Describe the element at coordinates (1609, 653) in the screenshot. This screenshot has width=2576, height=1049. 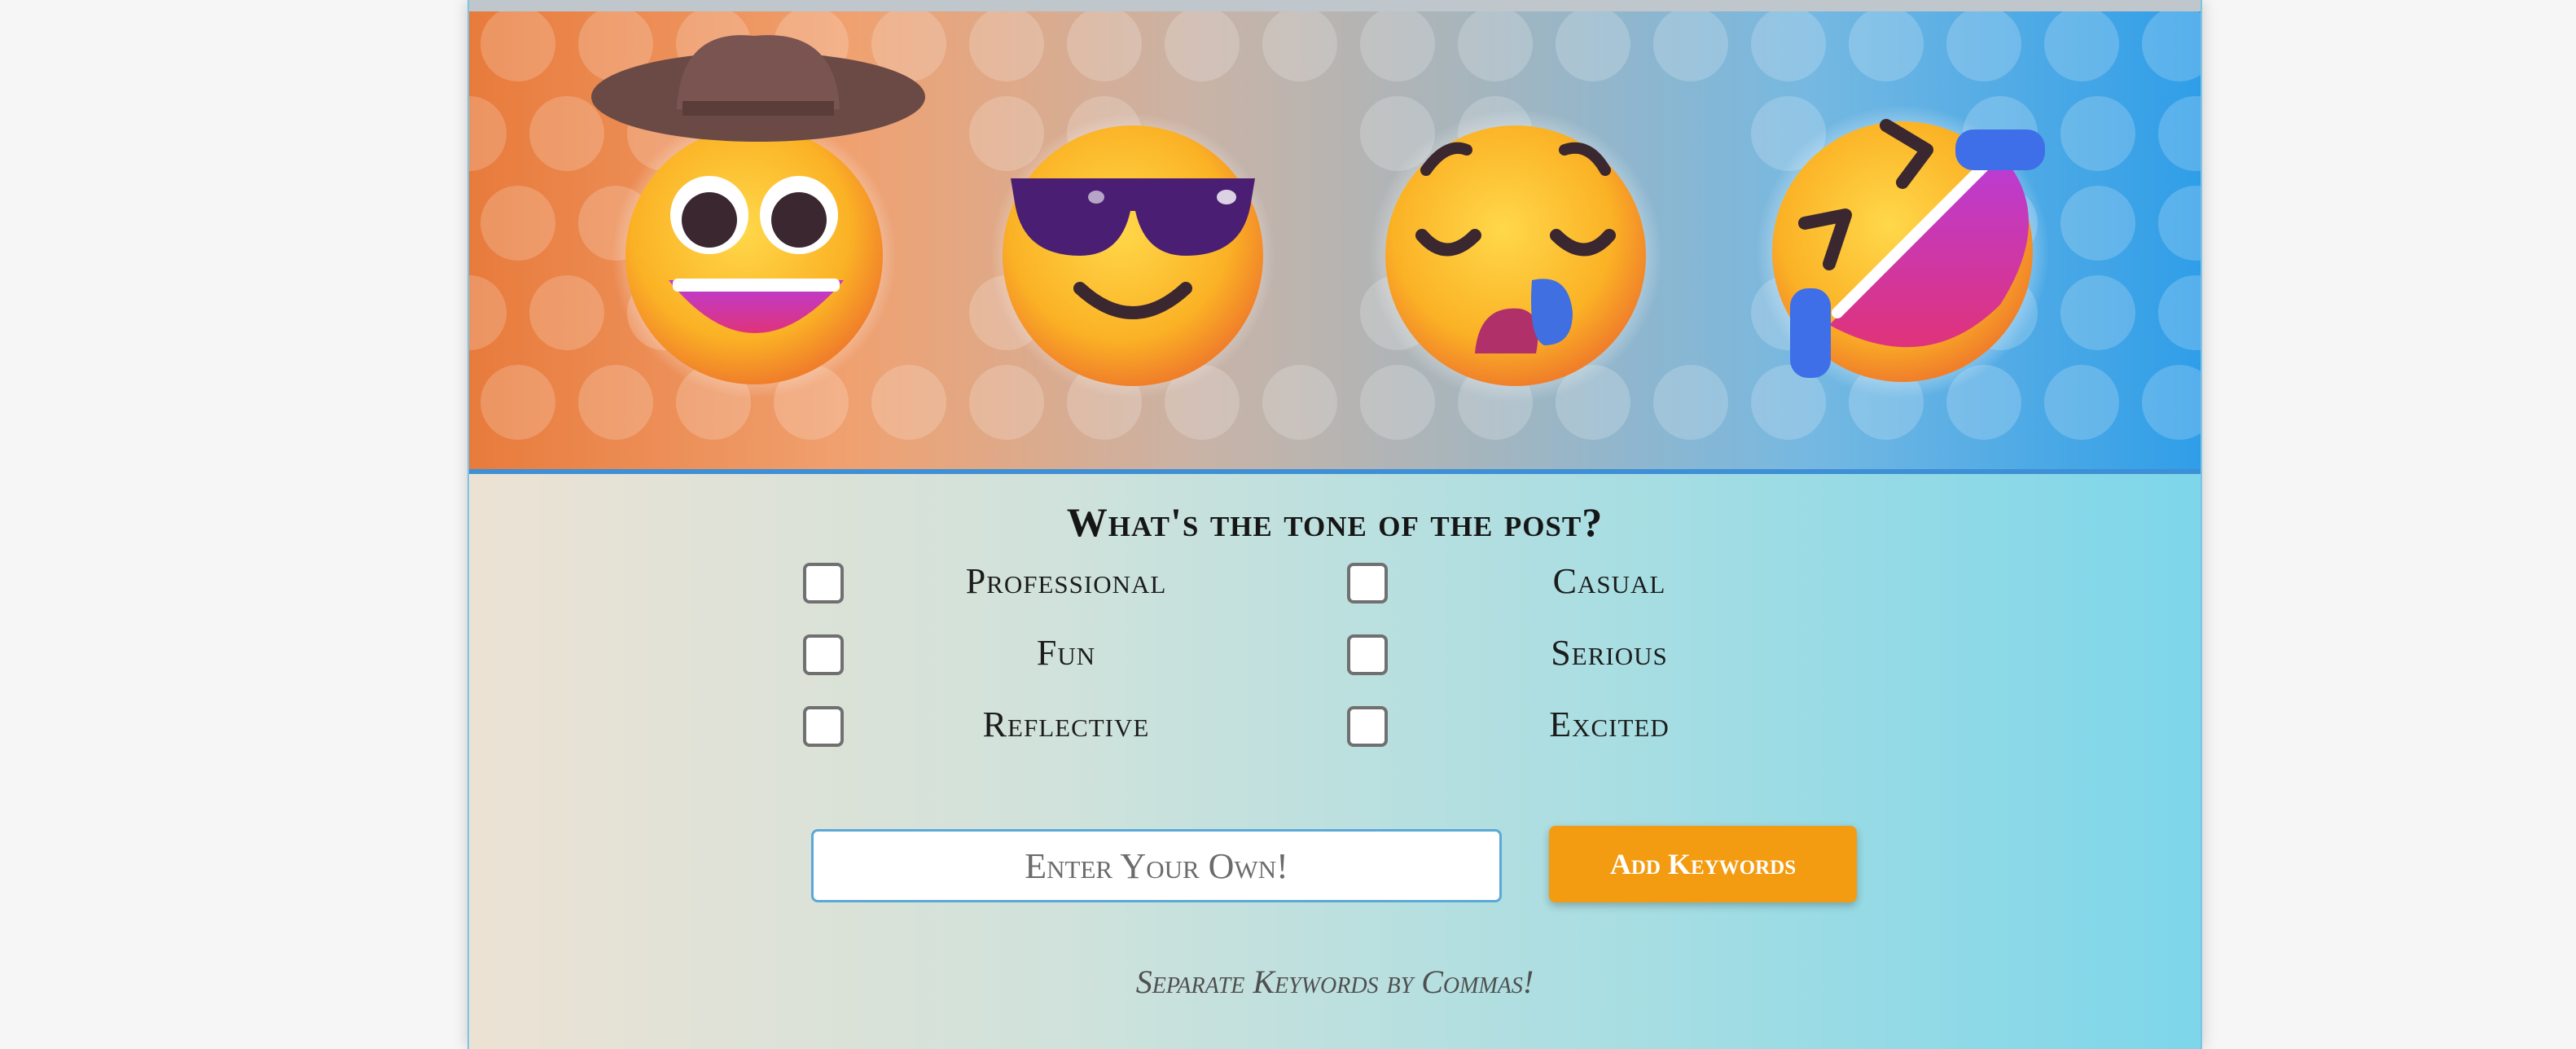
I see `label-serious: Serious` at that location.